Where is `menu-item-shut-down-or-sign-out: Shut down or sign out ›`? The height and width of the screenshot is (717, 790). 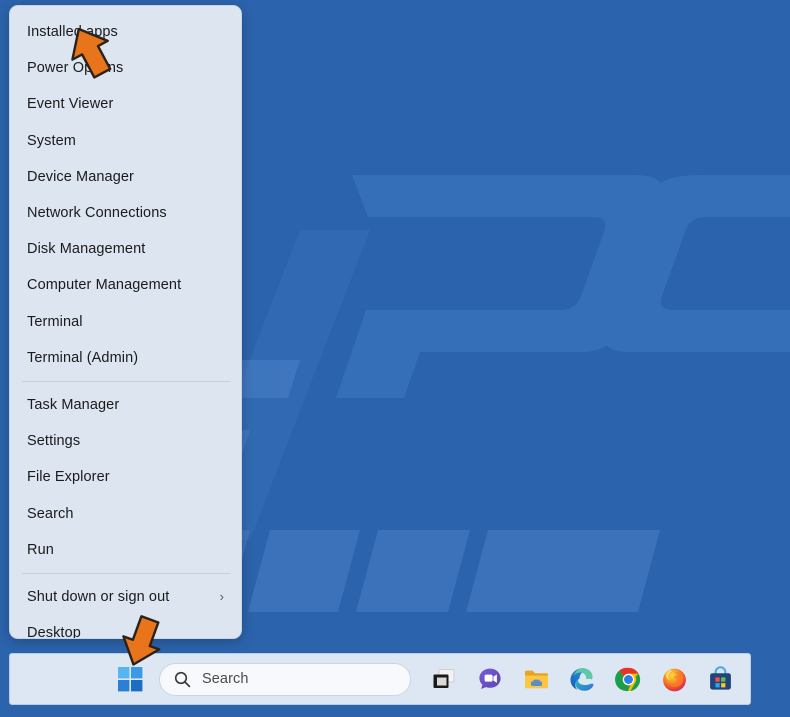 menu-item-shut-down-or-sign-out: Shut down or sign out › is located at coordinates (125, 597).